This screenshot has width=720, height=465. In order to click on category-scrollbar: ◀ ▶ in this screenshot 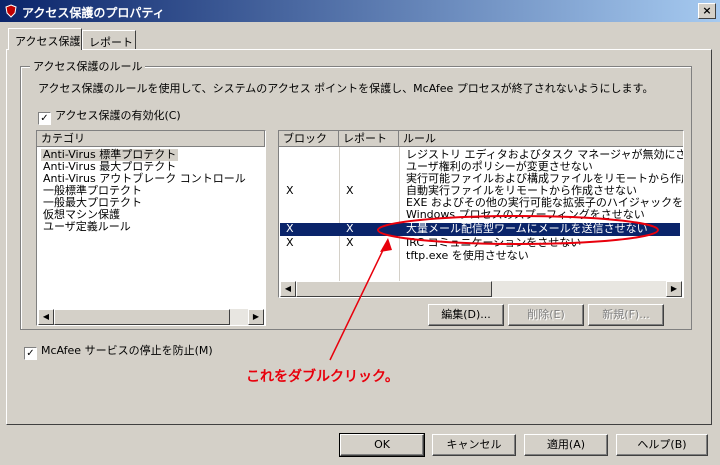, I will do `click(151, 317)`.